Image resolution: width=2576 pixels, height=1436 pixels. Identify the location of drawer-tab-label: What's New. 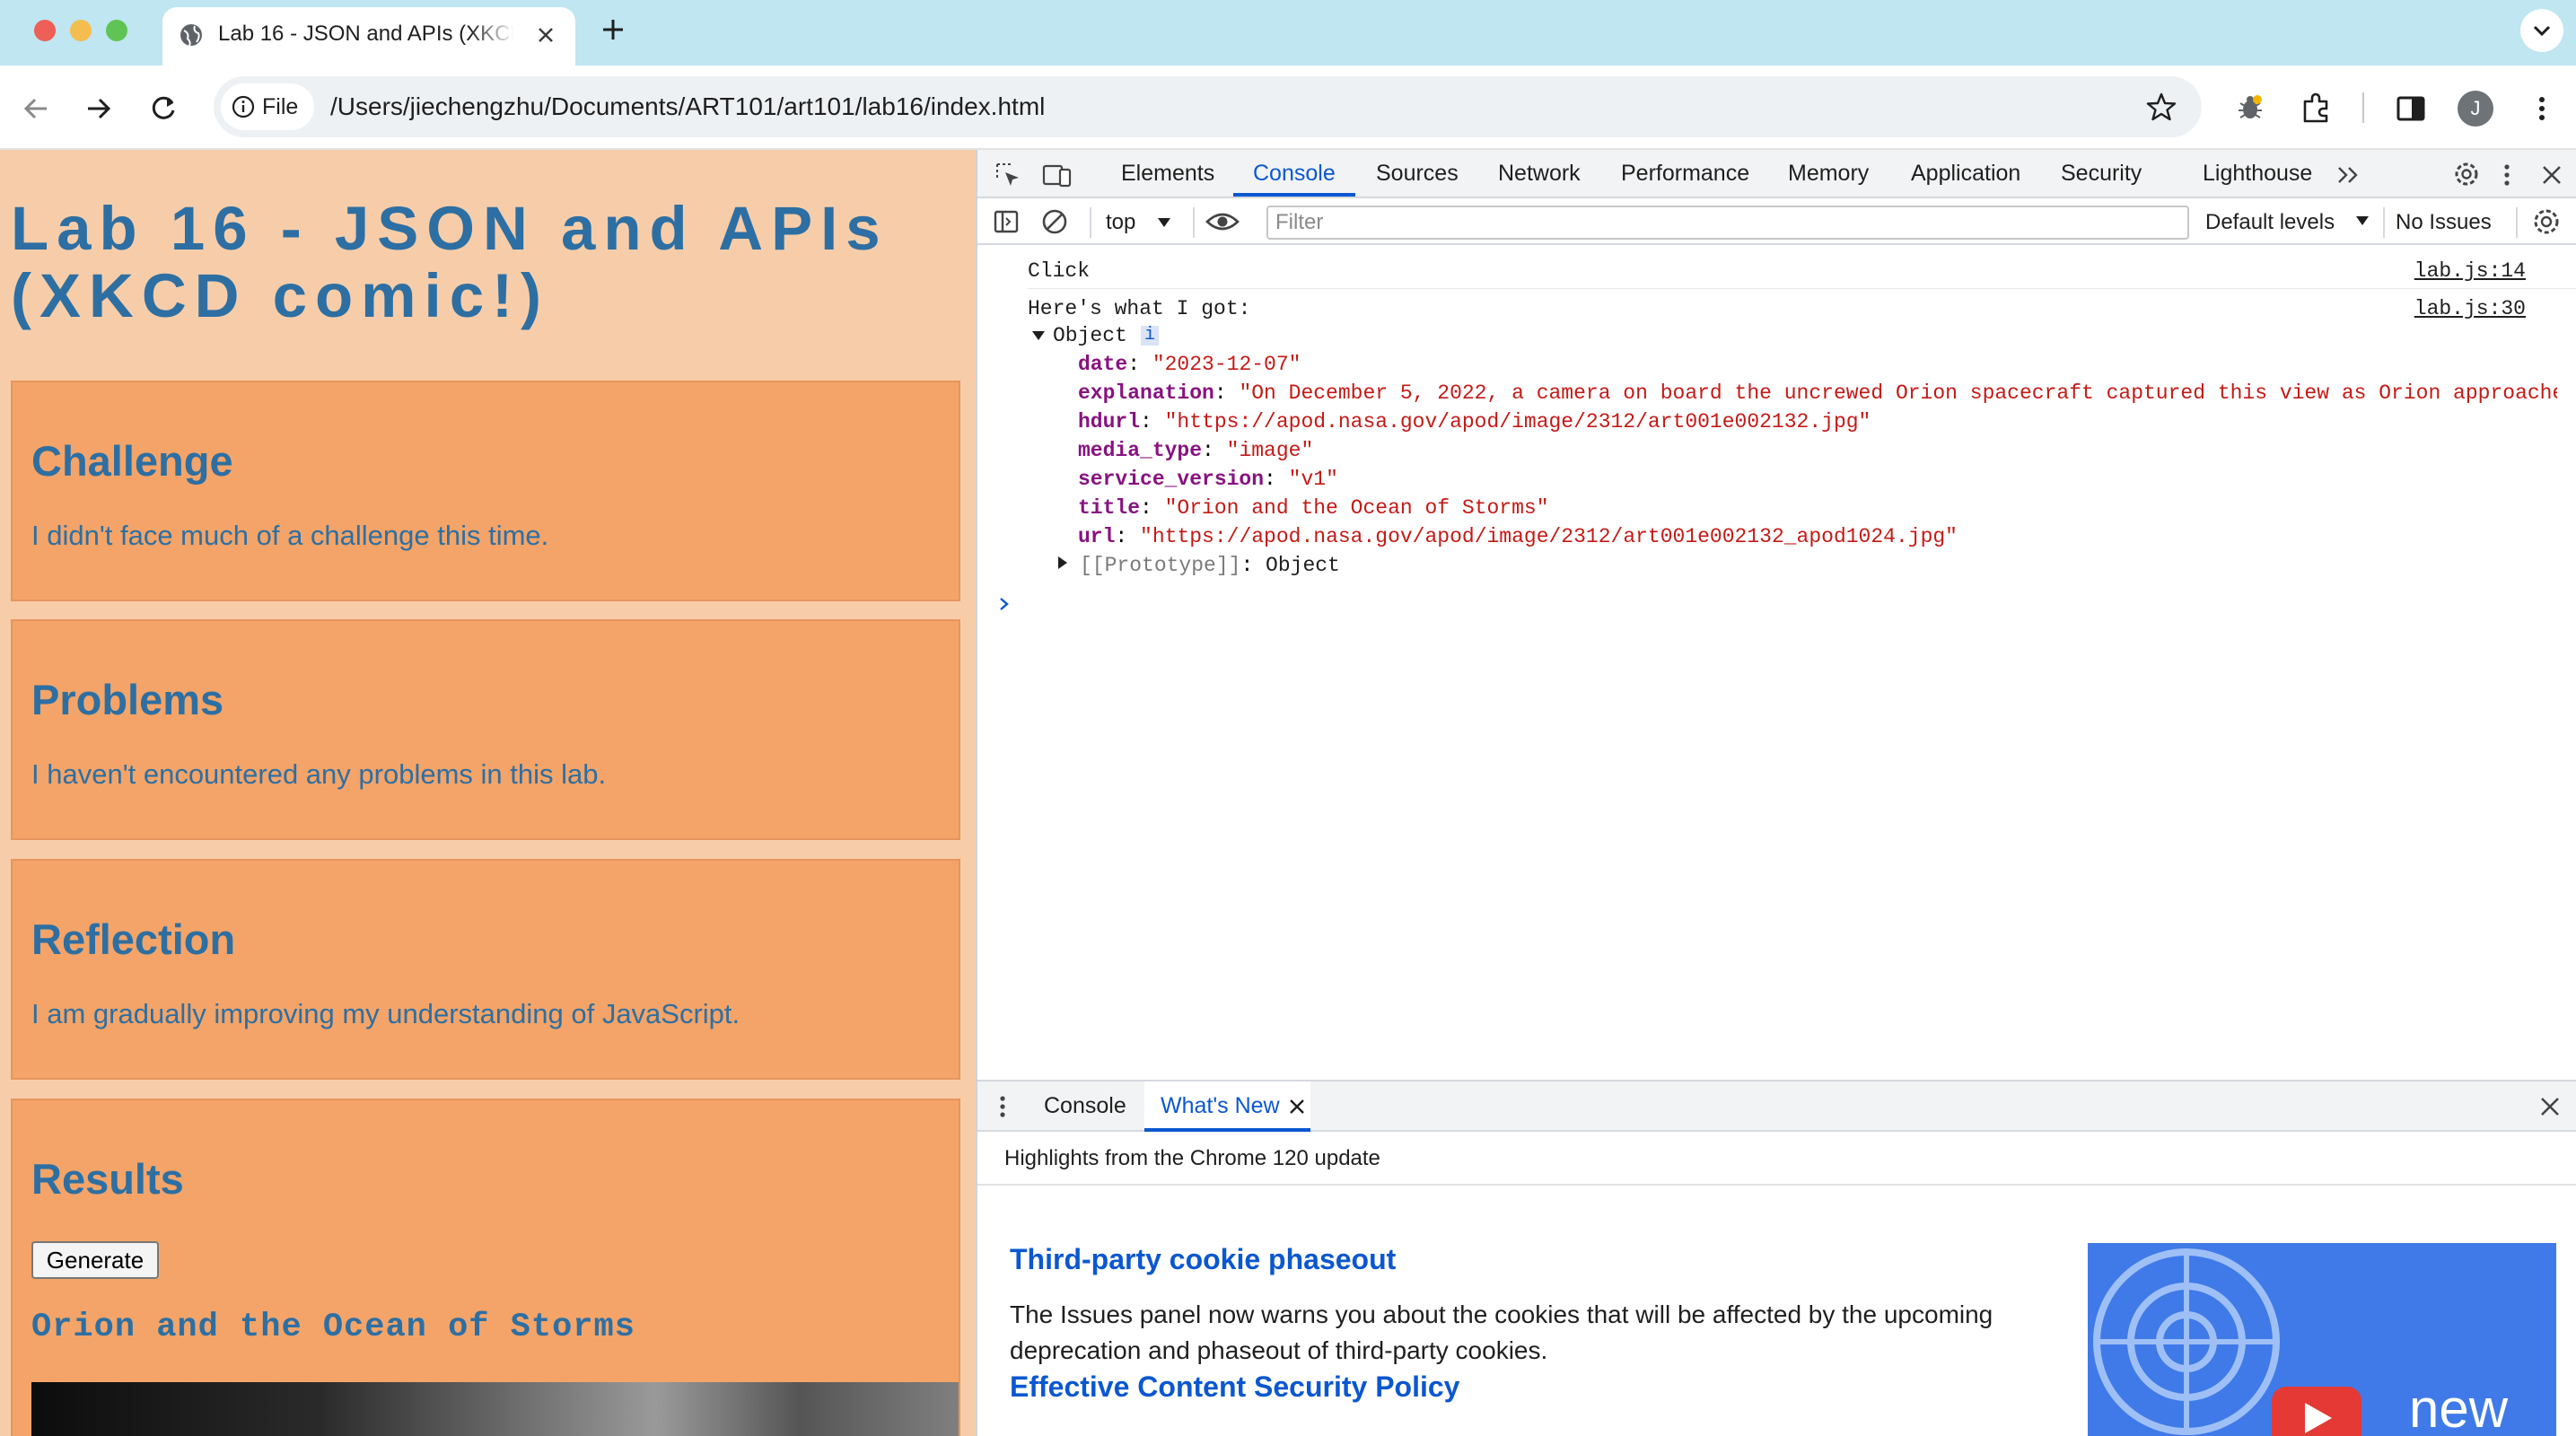
(1220, 1105).